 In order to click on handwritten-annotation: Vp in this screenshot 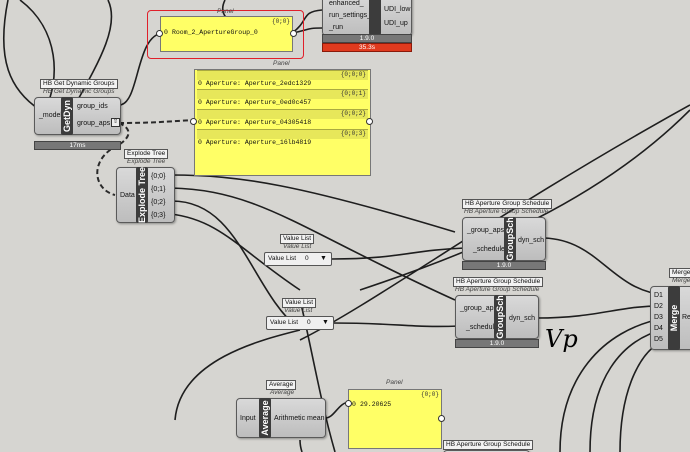, I will do `click(561, 339)`.